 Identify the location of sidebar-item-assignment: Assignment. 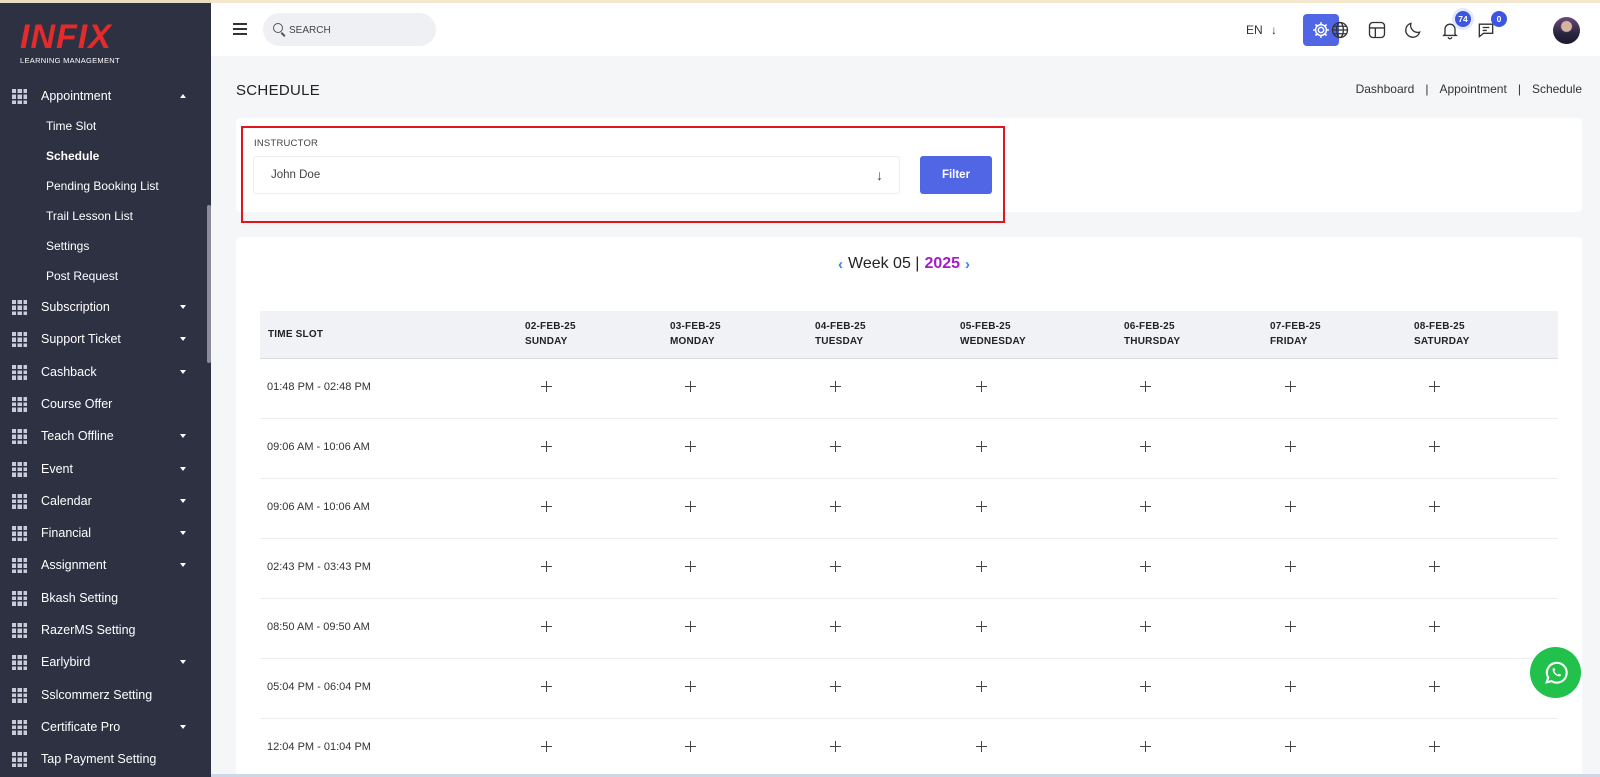
(102, 565).